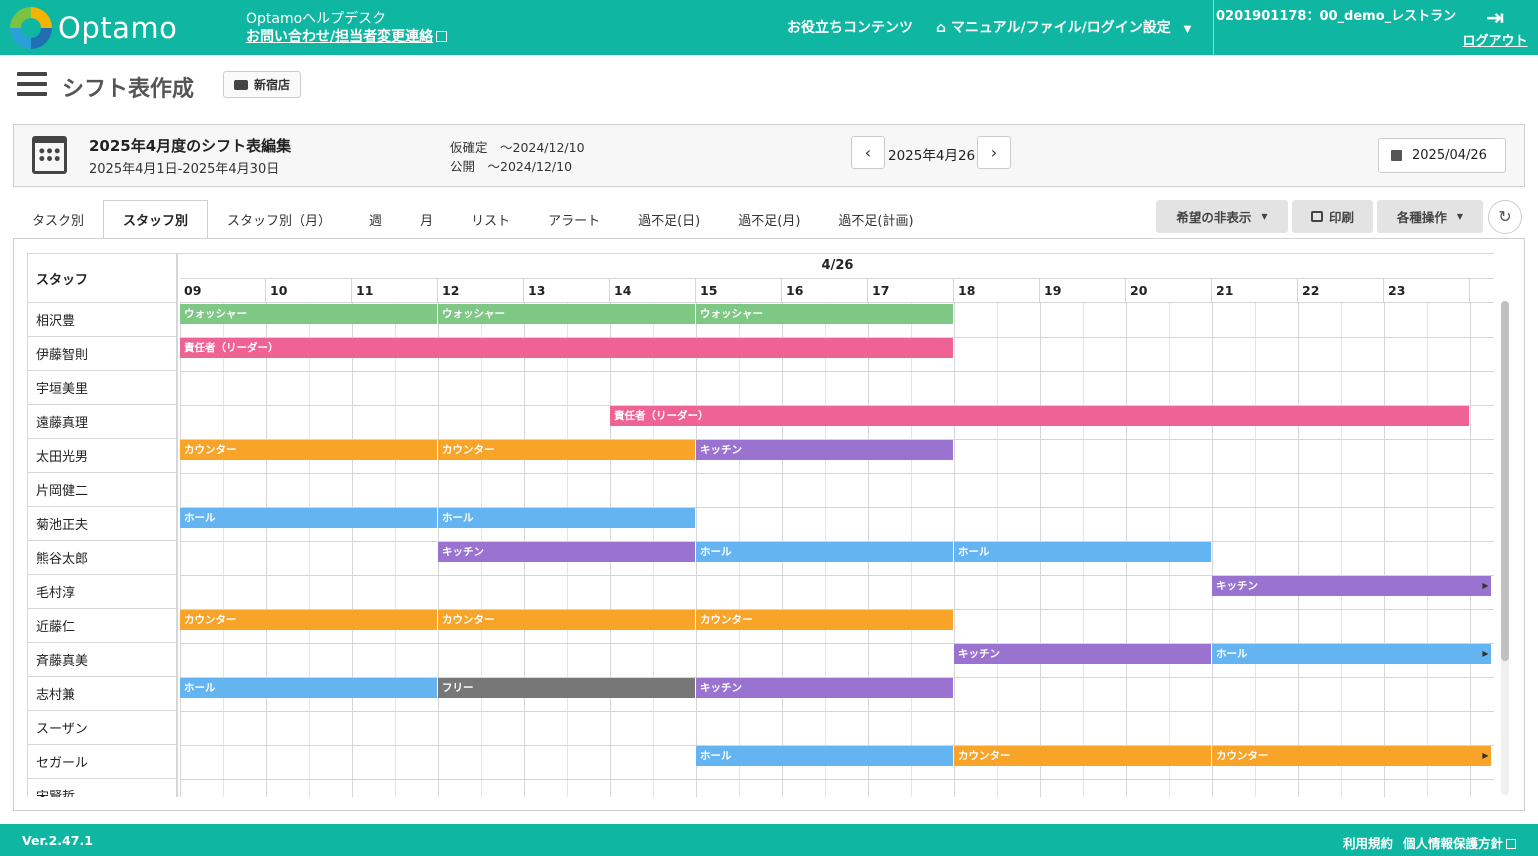 This screenshot has width=1538, height=856. What do you see at coordinates (669, 219) in the screenshot?
I see `tab-7: 過不足(日)` at bounding box center [669, 219].